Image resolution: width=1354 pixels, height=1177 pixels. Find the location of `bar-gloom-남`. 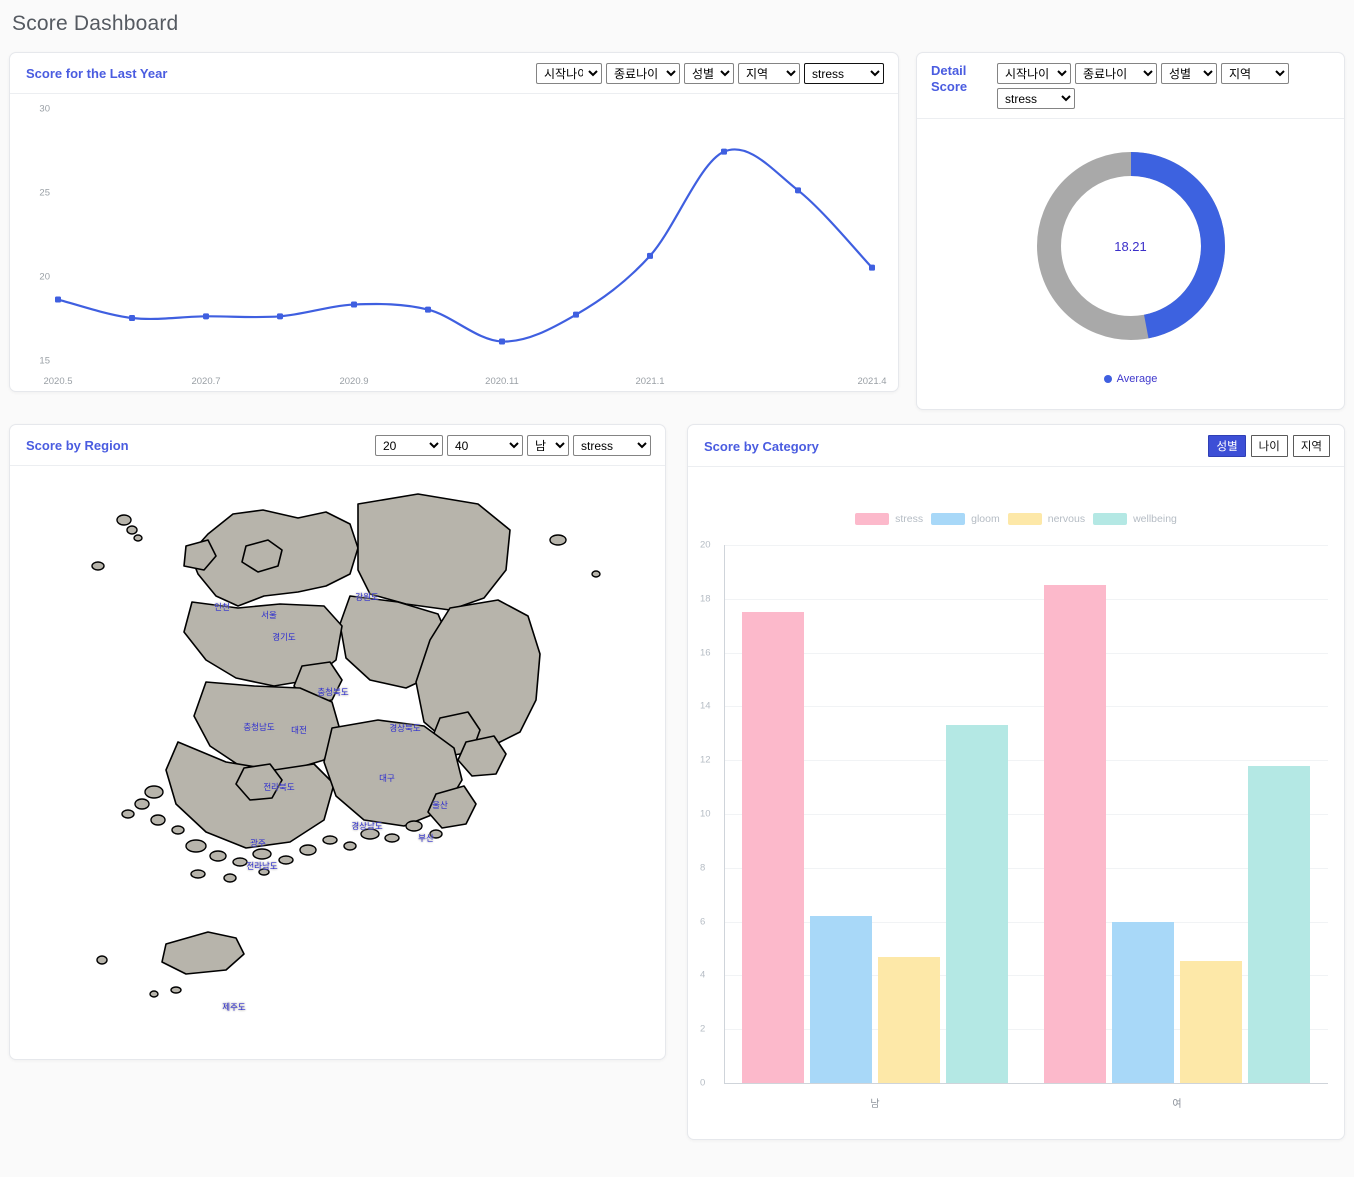

bar-gloom-남 is located at coordinates (841, 999).